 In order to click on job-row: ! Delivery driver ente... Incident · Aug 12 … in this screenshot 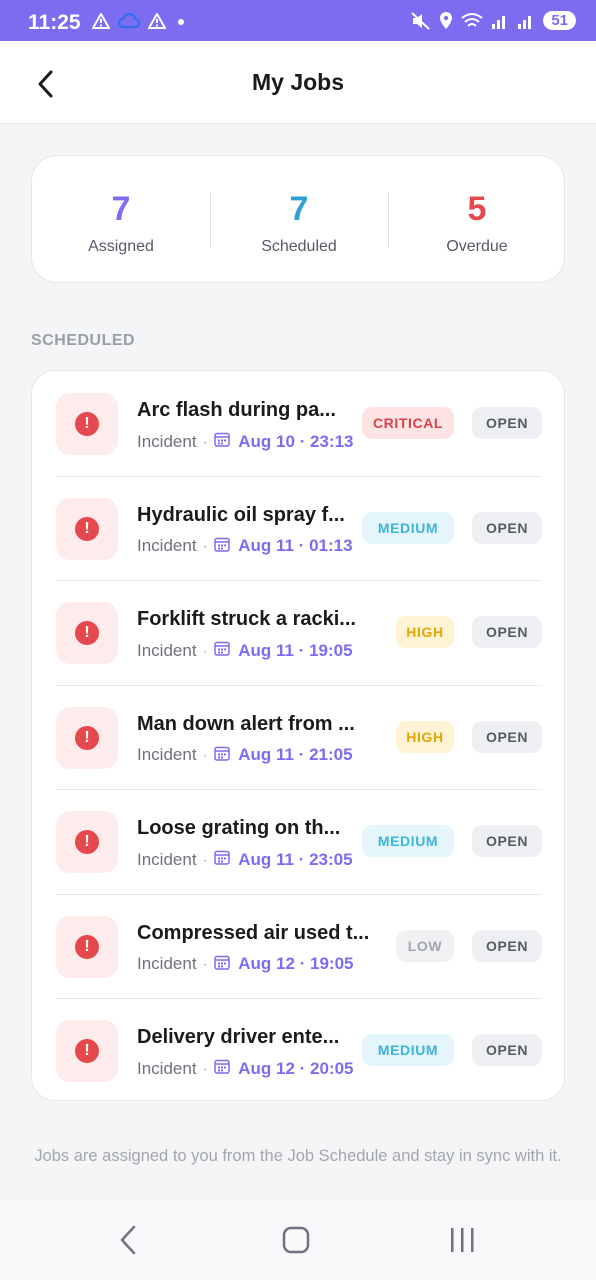, I will do `click(299, 1050)`.